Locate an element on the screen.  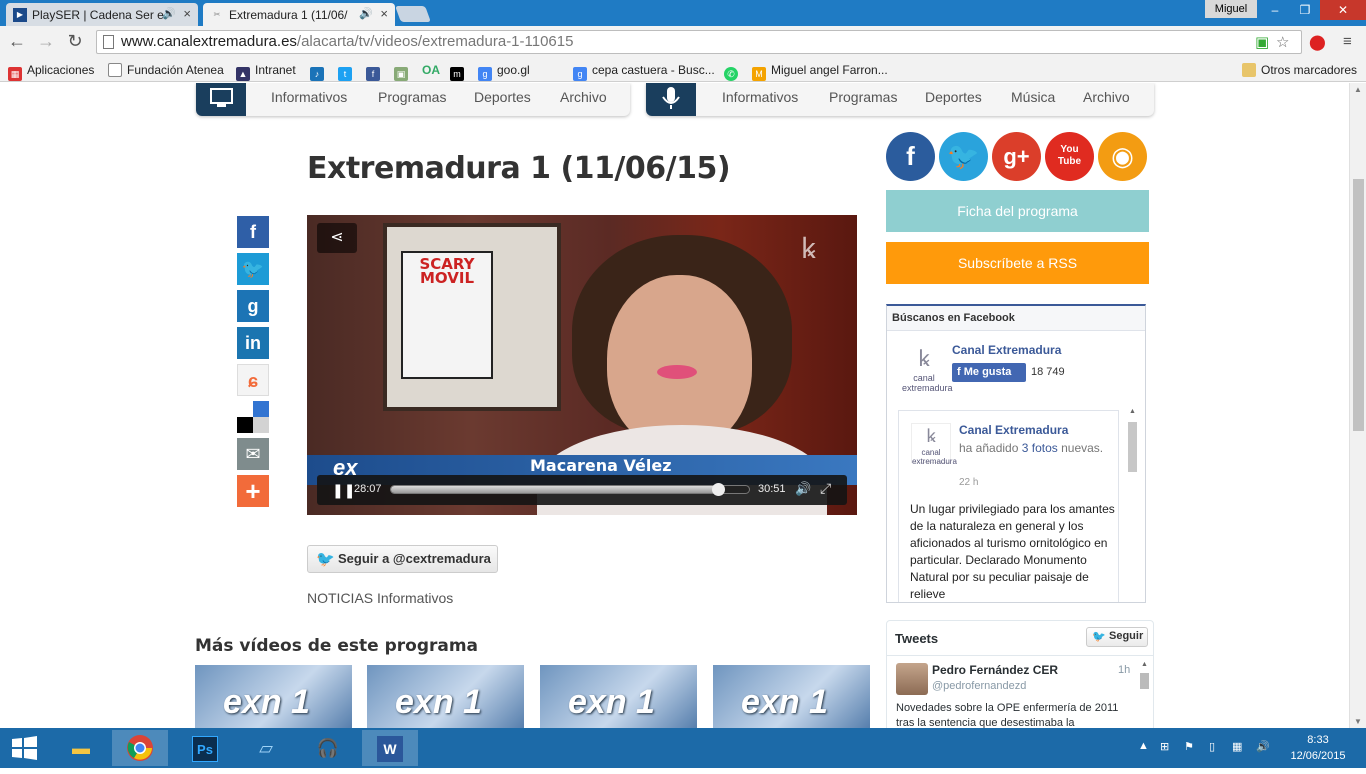
twitter-scrollbar: ▲ is located at coordinates (1144, 694).